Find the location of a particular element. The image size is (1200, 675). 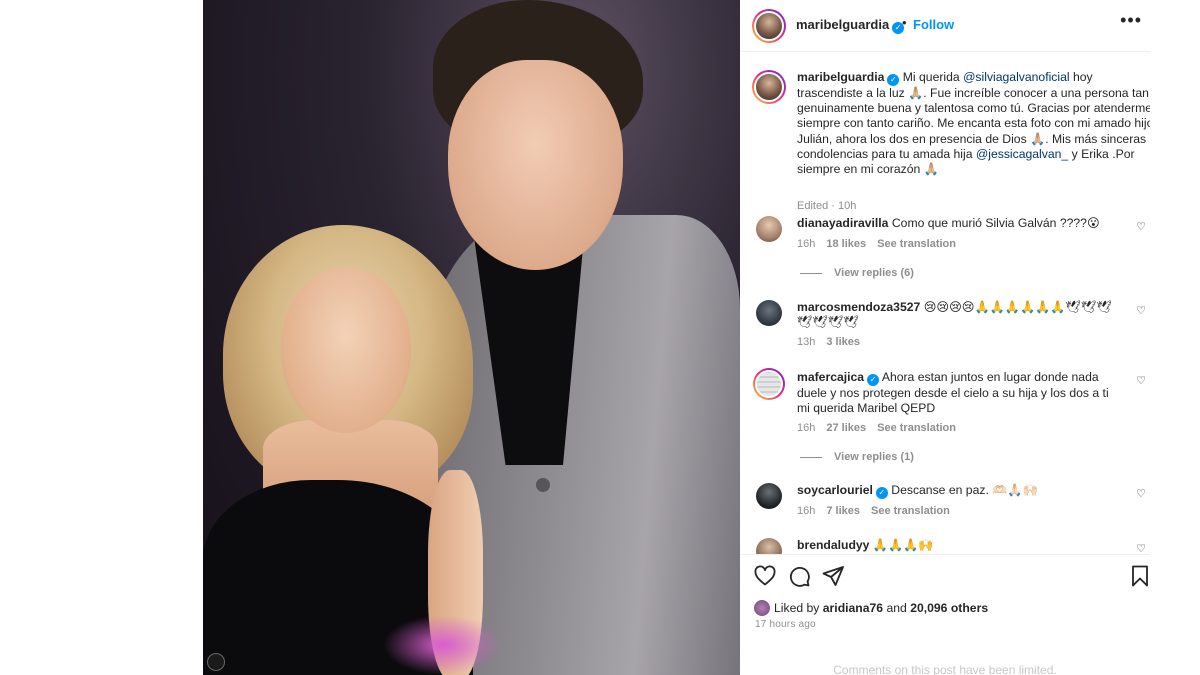

comment-likes: 27 likes is located at coordinates (846, 428).